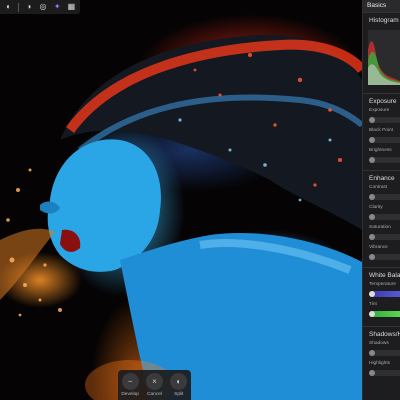 Image resolution: width=400 pixels, height=400 pixels. I want to click on enhance-title: Enhance, so click(381, 178).